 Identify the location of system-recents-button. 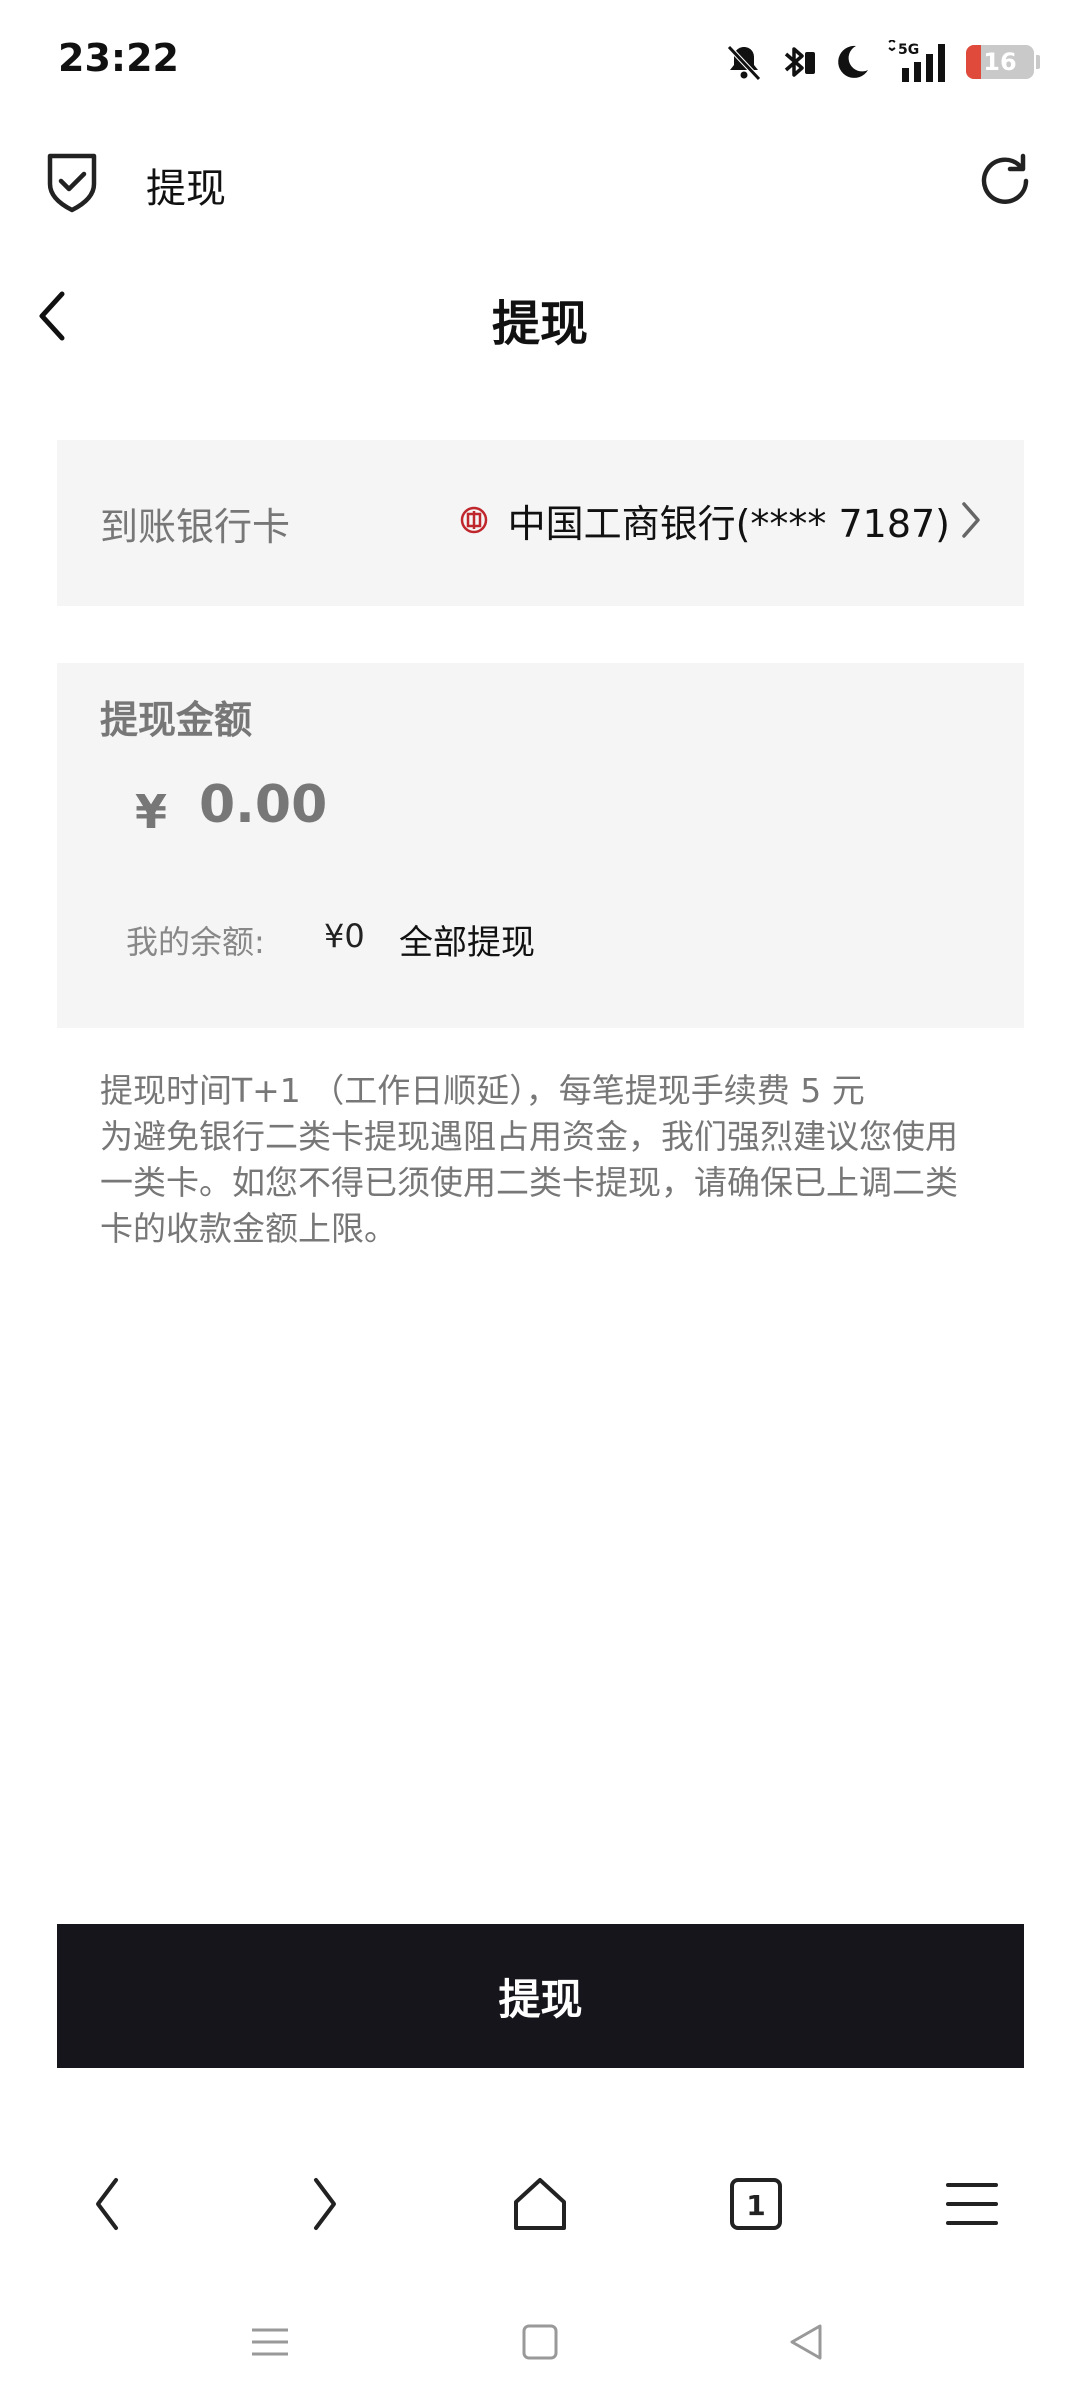
(270, 2342).